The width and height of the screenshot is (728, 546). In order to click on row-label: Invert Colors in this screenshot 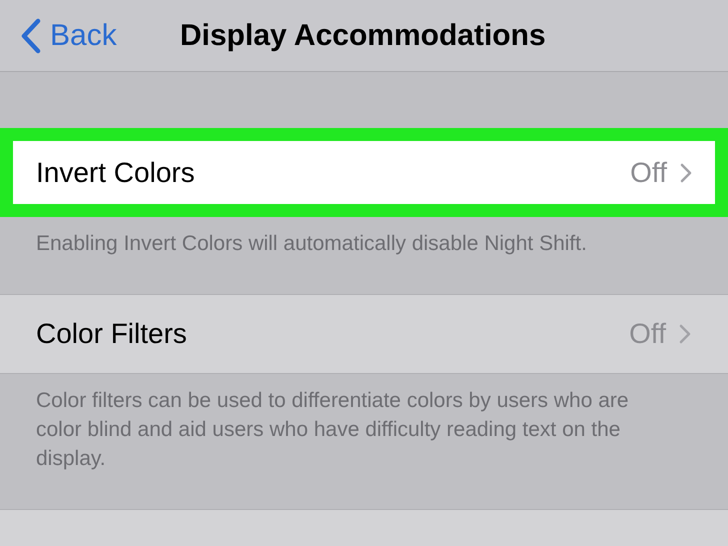, I will do `click(116, 173)`.